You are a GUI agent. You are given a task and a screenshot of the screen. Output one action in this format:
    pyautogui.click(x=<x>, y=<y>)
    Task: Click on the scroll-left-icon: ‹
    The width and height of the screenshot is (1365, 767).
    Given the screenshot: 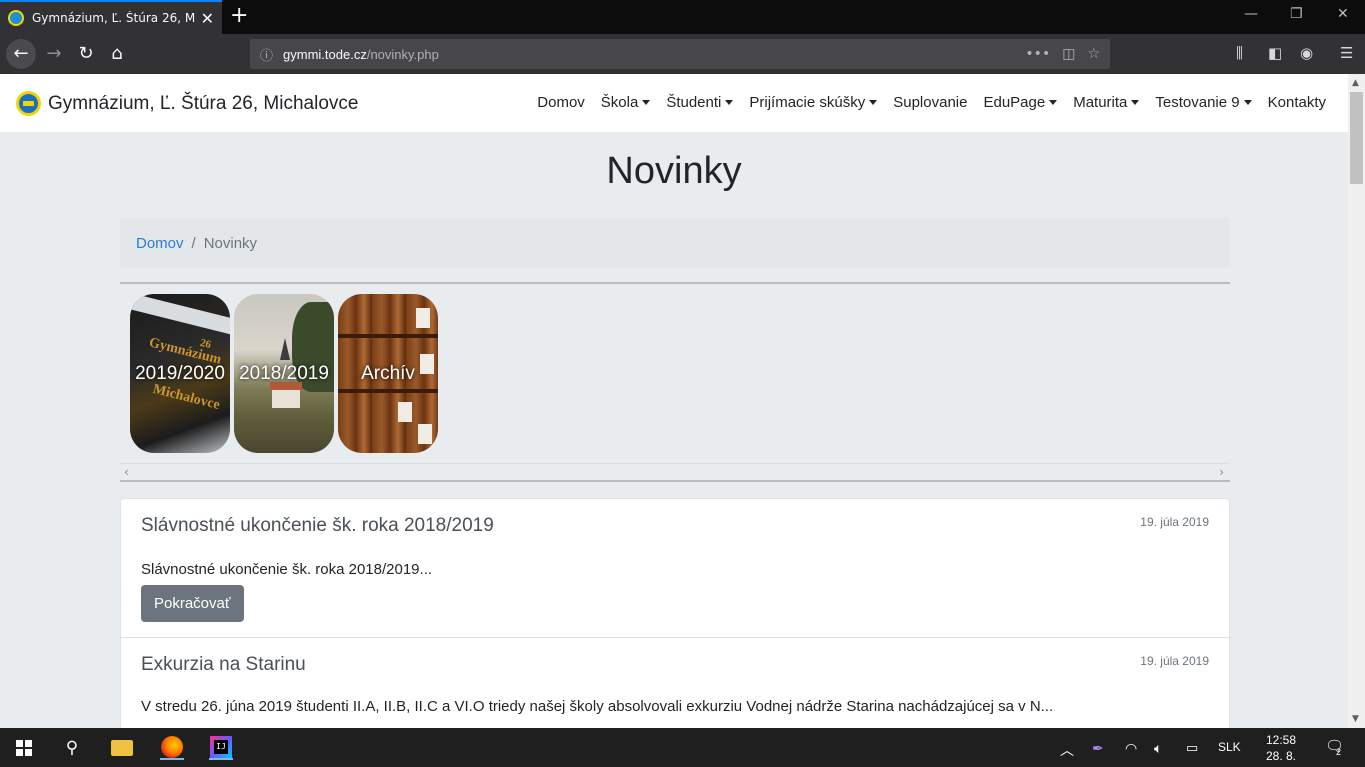 What is the action you would take?
    pyautogui.click(x=126, y=472)
    